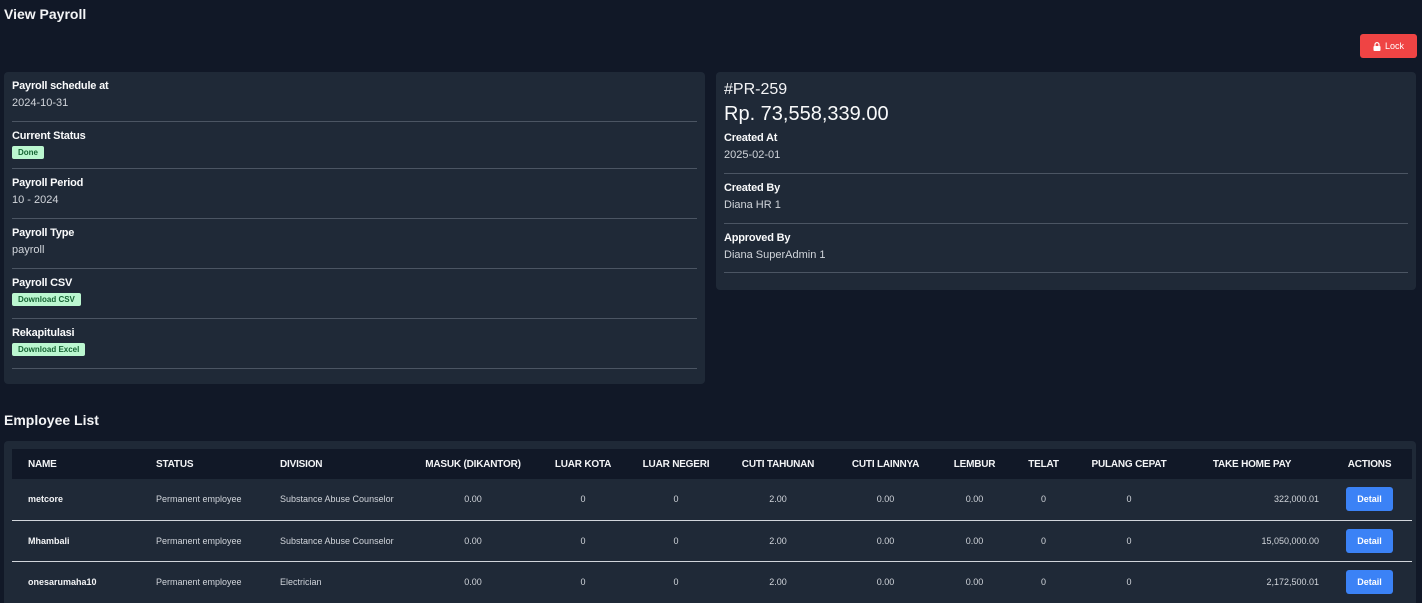  I want to click on schedule-field: Payroll schedule at 2024-10-31, so click(354, 101).